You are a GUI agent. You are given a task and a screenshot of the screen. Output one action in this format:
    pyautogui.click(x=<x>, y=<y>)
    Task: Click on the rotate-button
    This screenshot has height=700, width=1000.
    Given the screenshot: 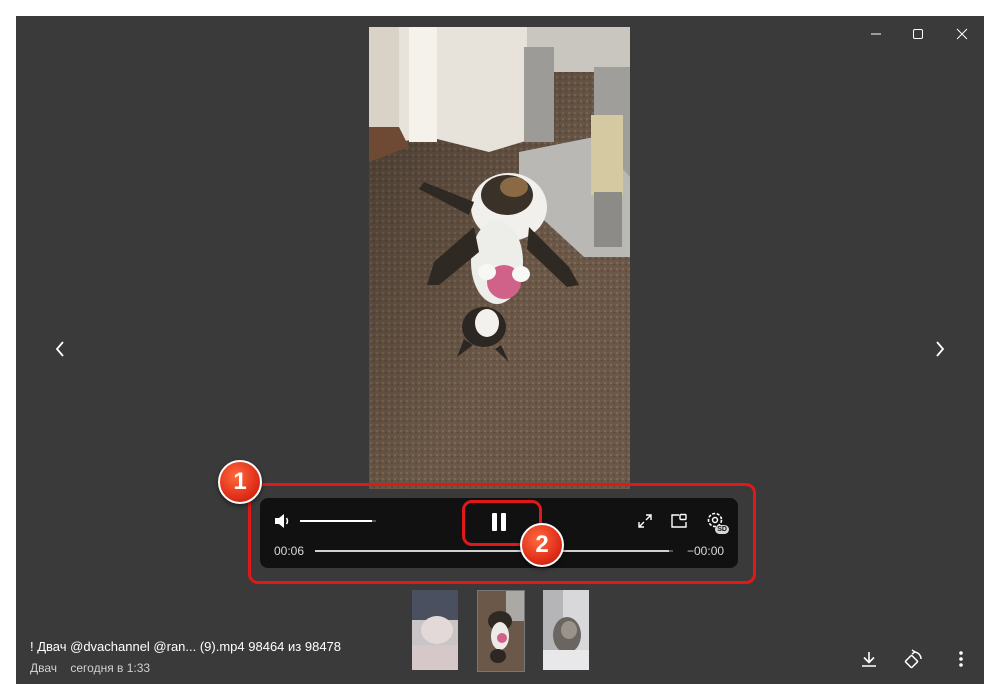 What is the action you would take?
    pyautogui.click(x=914, y=659)
    